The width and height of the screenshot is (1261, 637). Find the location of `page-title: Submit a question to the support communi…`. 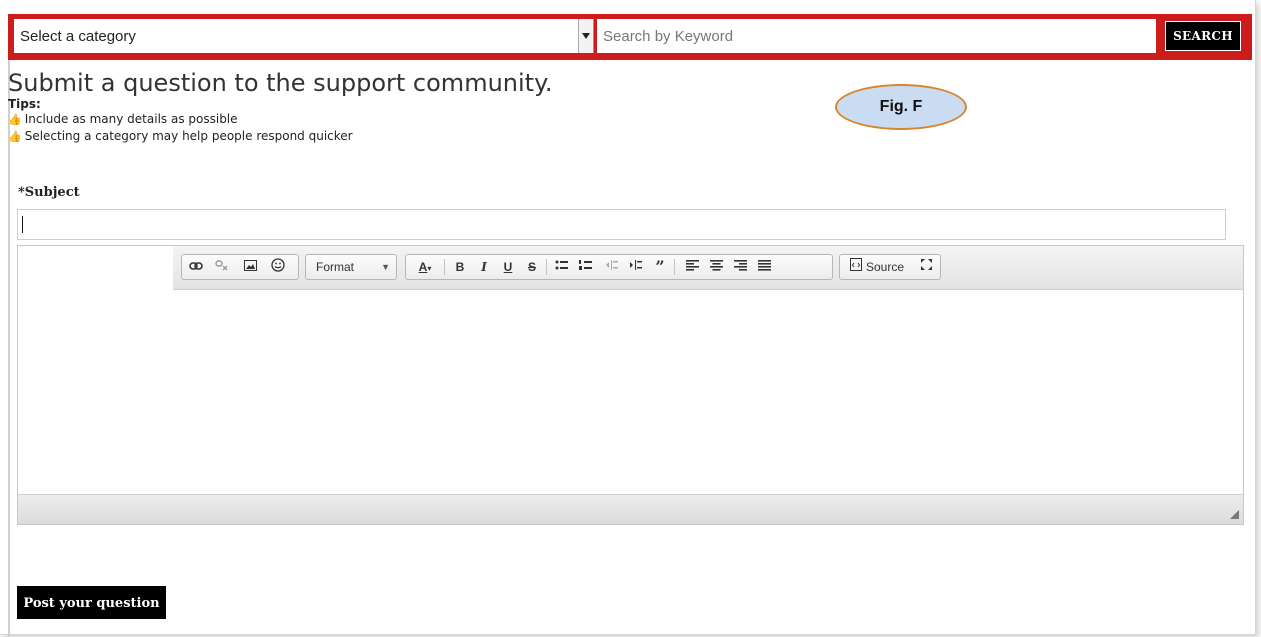

page-title: Submit a question to the support communi… is located at coordinates (280, 83).